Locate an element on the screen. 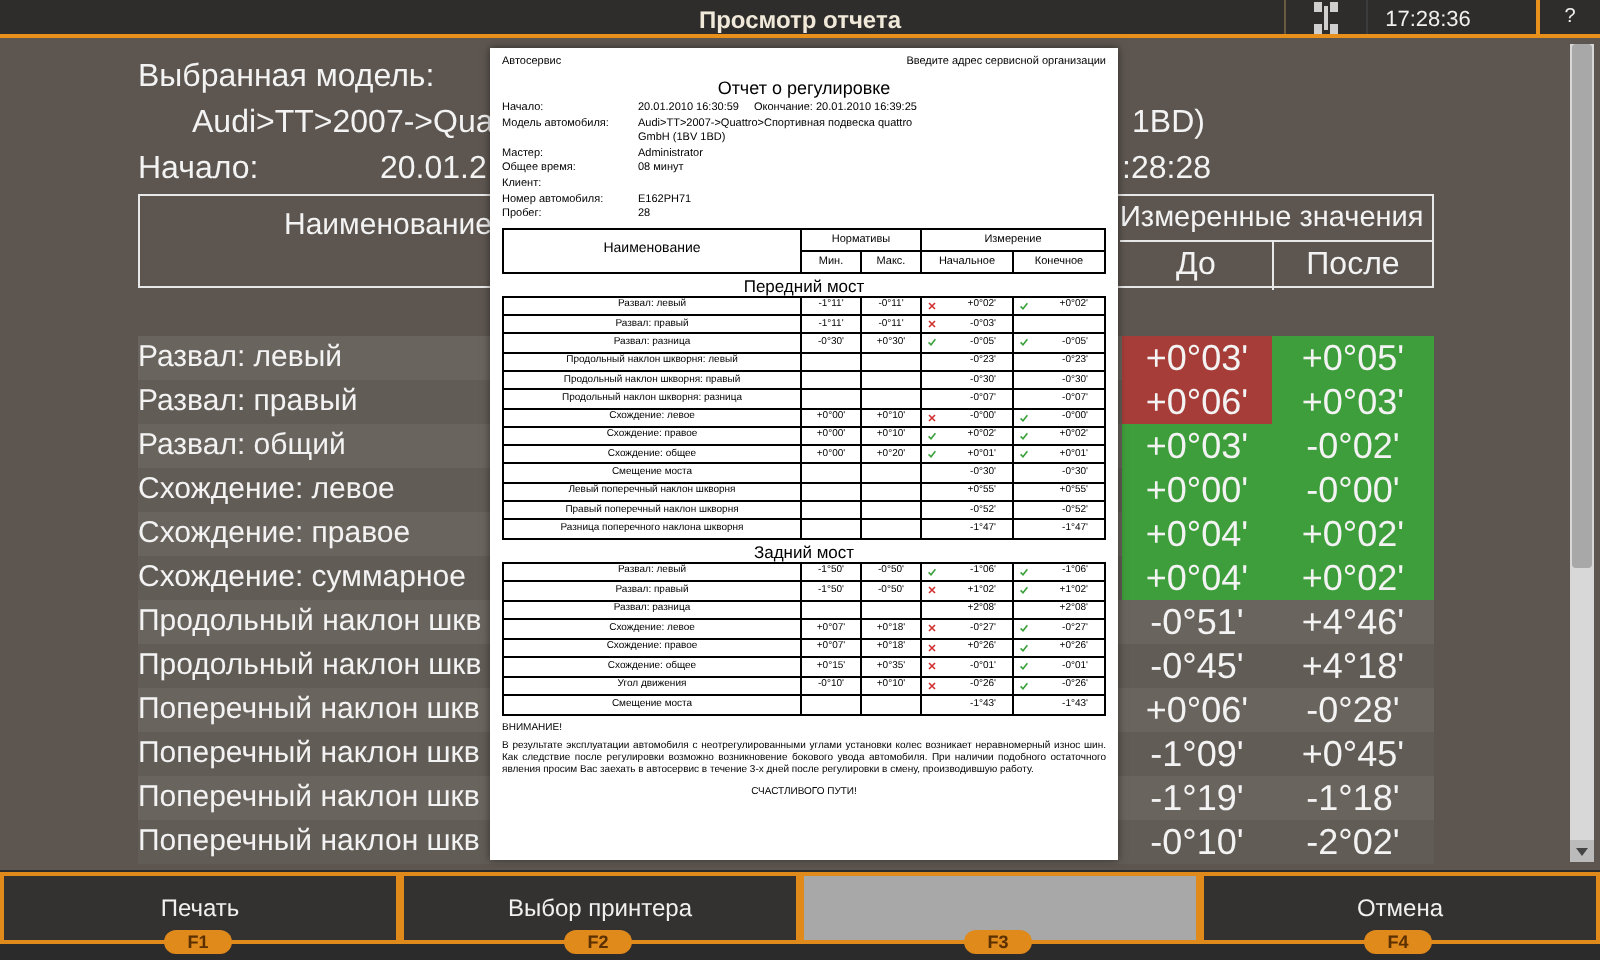 Image resolution: width=1600 pixels, height=960 pixels. value-cell: +0°05' is located at coordinates (1353, 358).